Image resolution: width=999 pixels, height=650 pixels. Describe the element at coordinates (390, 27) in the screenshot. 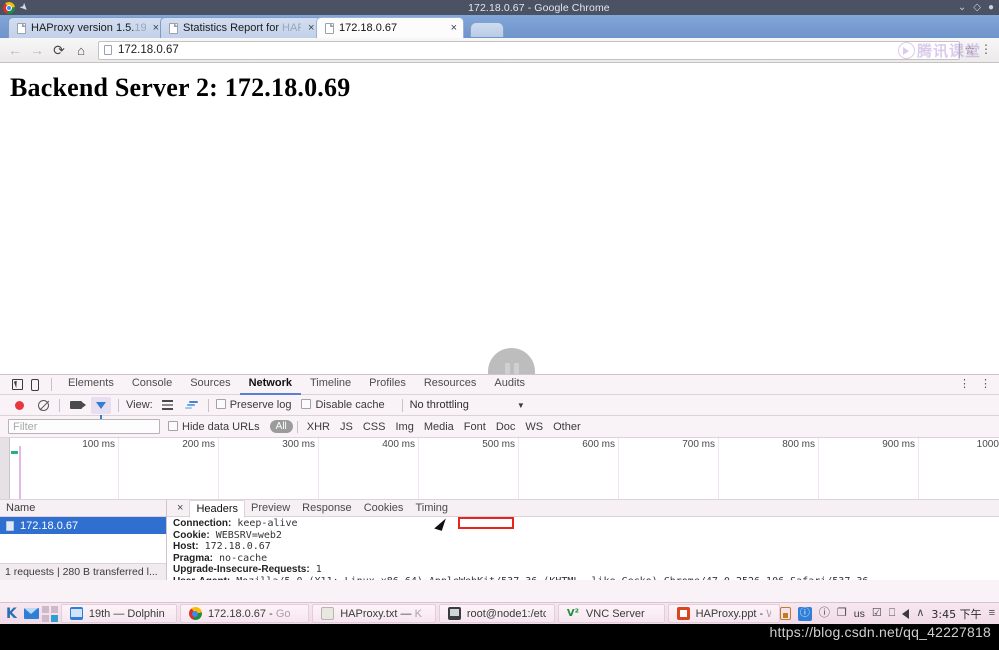

I see `browser-tab-172-18-0-67: 172.18.0.67 ×` at that location.